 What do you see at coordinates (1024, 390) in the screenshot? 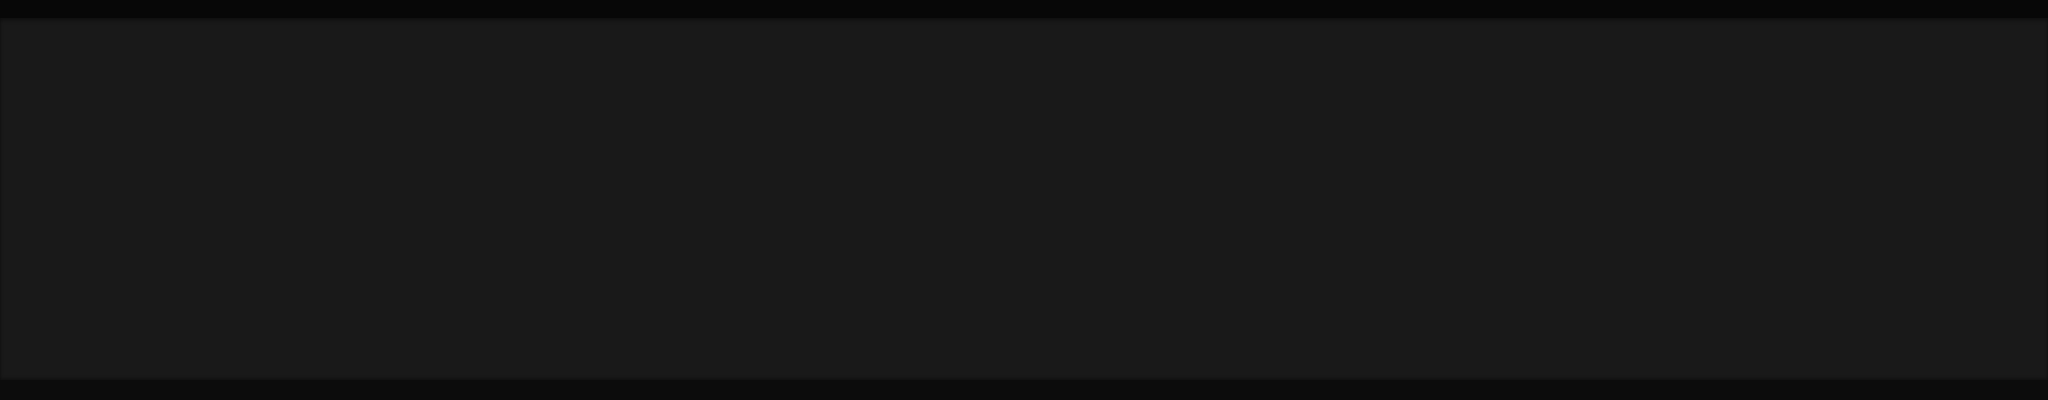
I see `bottom-bar` at bounding box center [1024, 390].